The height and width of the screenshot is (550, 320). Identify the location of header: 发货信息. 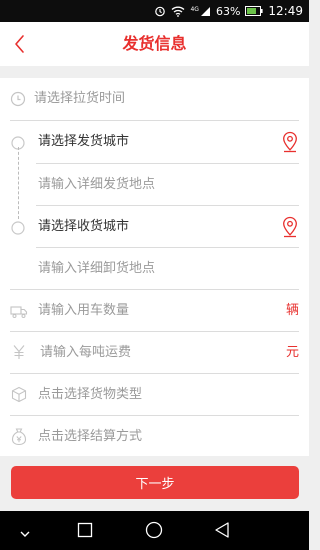
(154, 44).